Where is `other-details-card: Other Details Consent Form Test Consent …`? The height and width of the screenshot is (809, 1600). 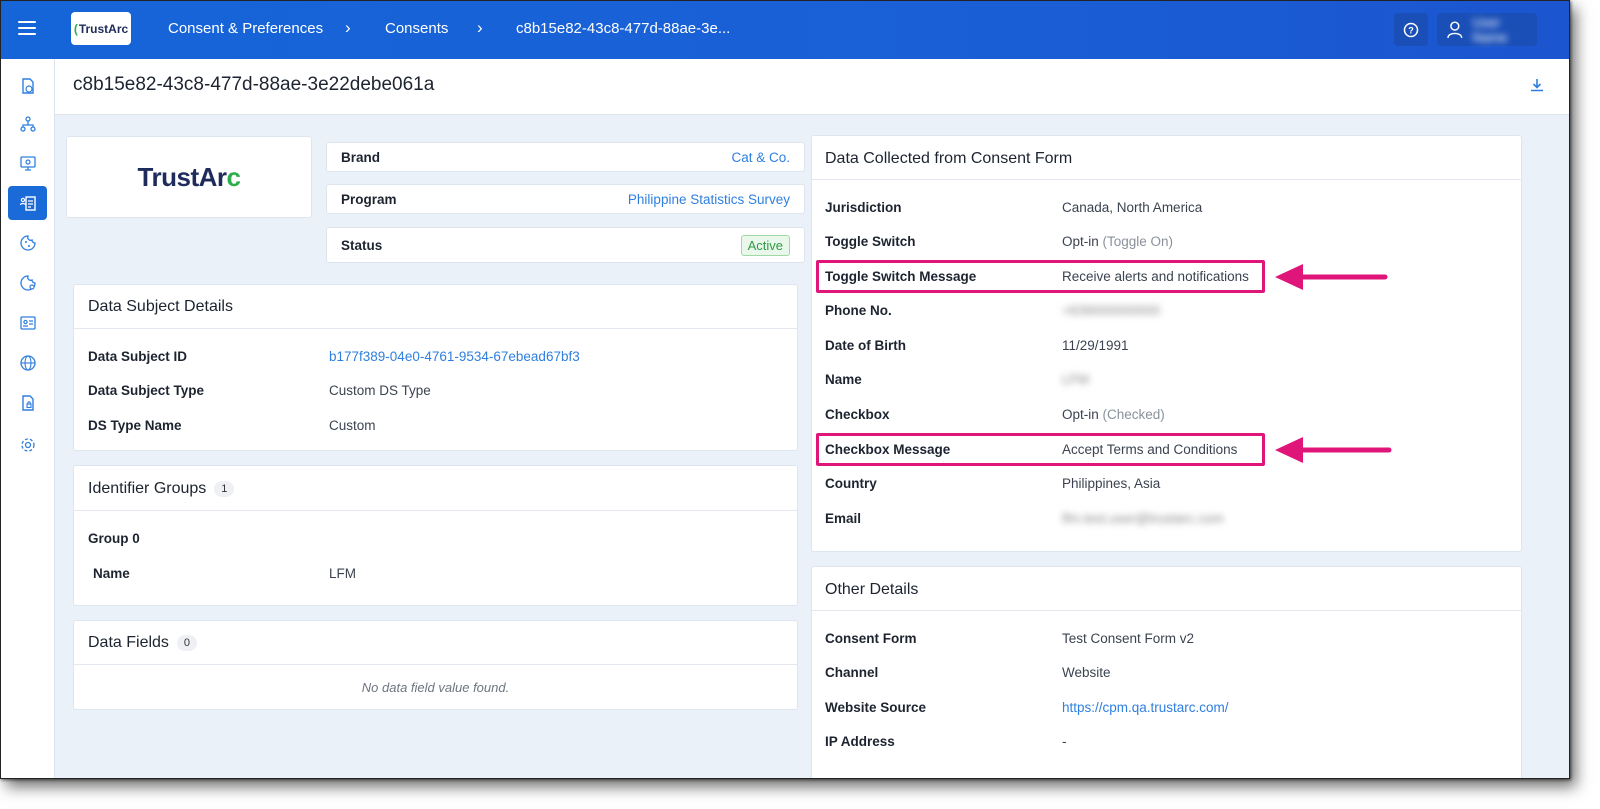
other-details-card: Other Details Consent Form Test Consent … is located at coordinates (1166, 672).